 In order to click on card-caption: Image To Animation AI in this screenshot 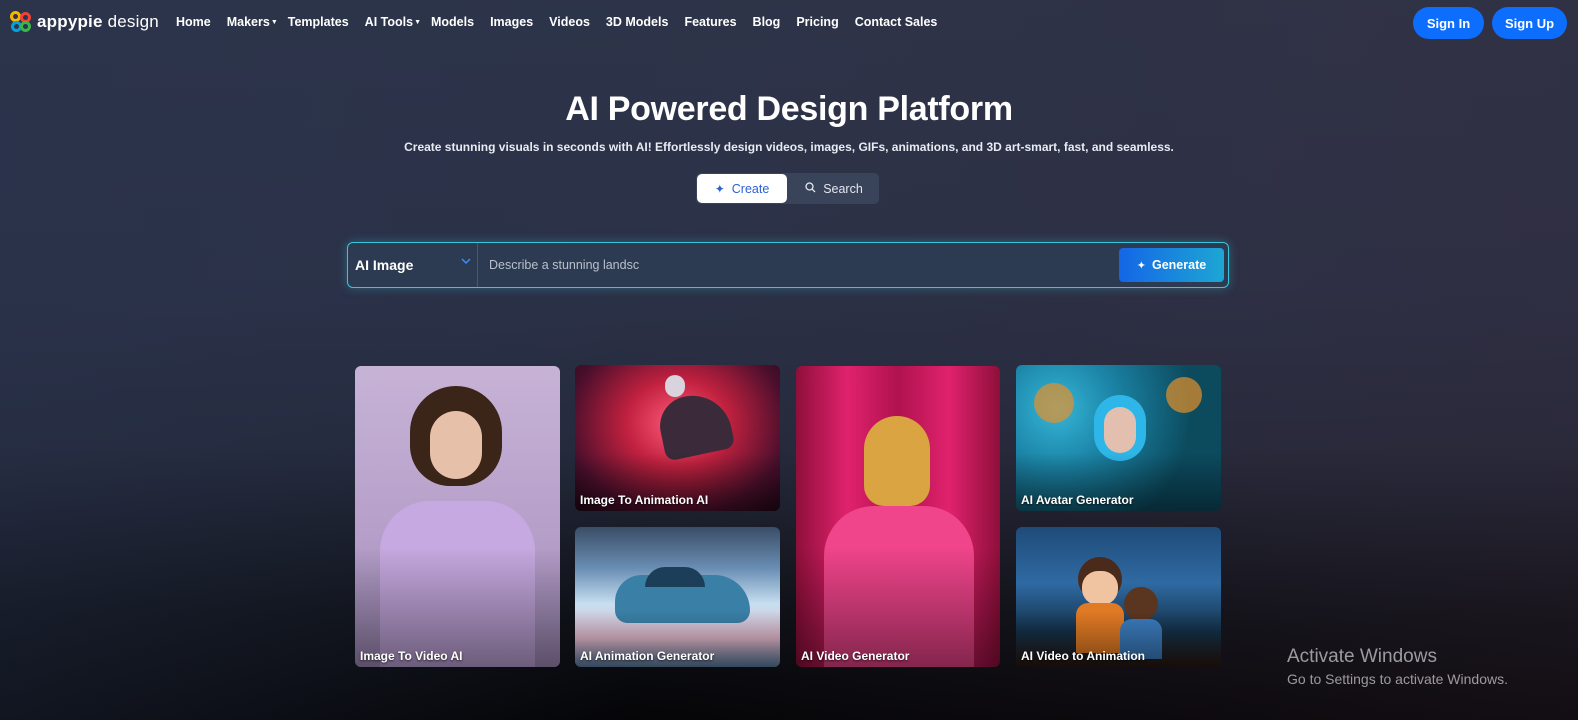, I will do `click(644, 500)`.